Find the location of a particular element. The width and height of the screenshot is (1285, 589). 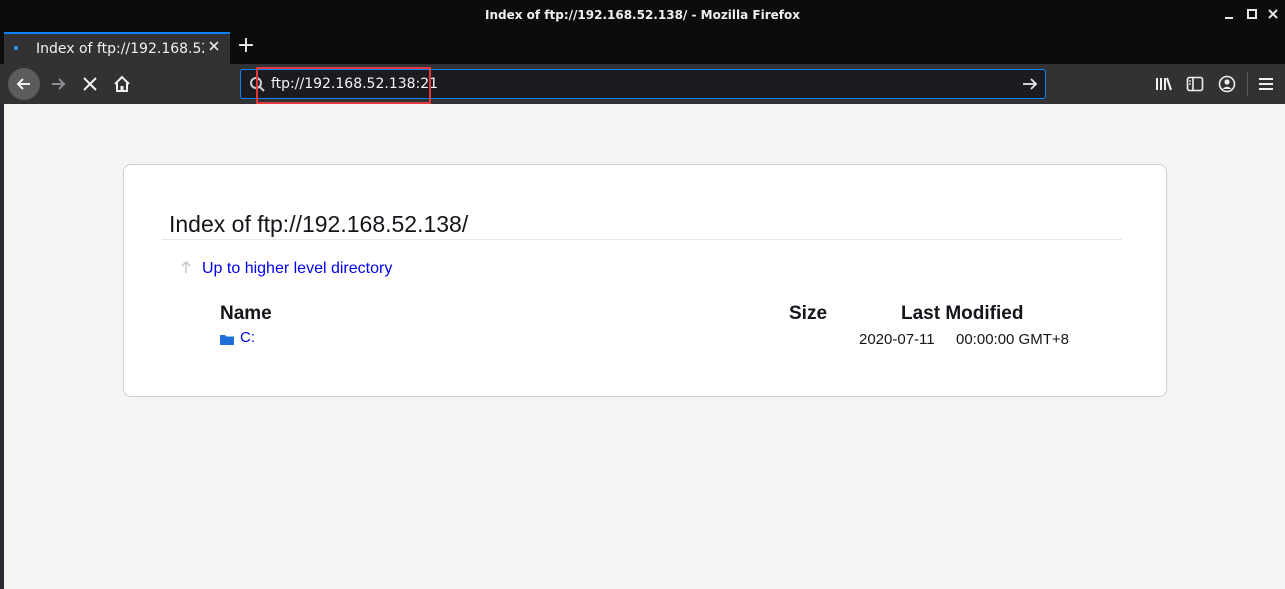

home-icon is located at coordinates (122, 83).